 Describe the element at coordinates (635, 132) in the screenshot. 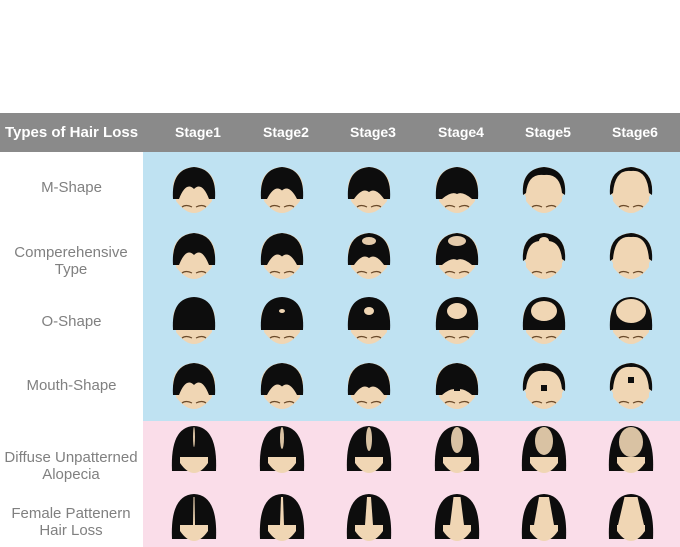

I see `stage-header-6: Stage6` at that location.